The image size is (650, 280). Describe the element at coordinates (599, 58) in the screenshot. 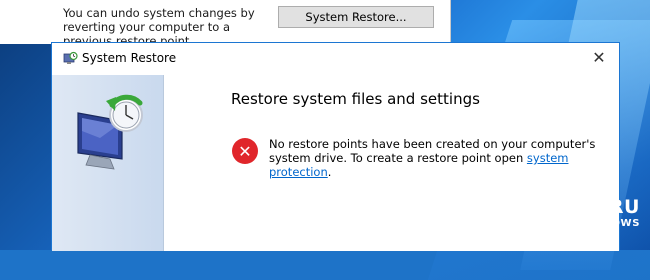

I see `close-icon: ✕` at that location.